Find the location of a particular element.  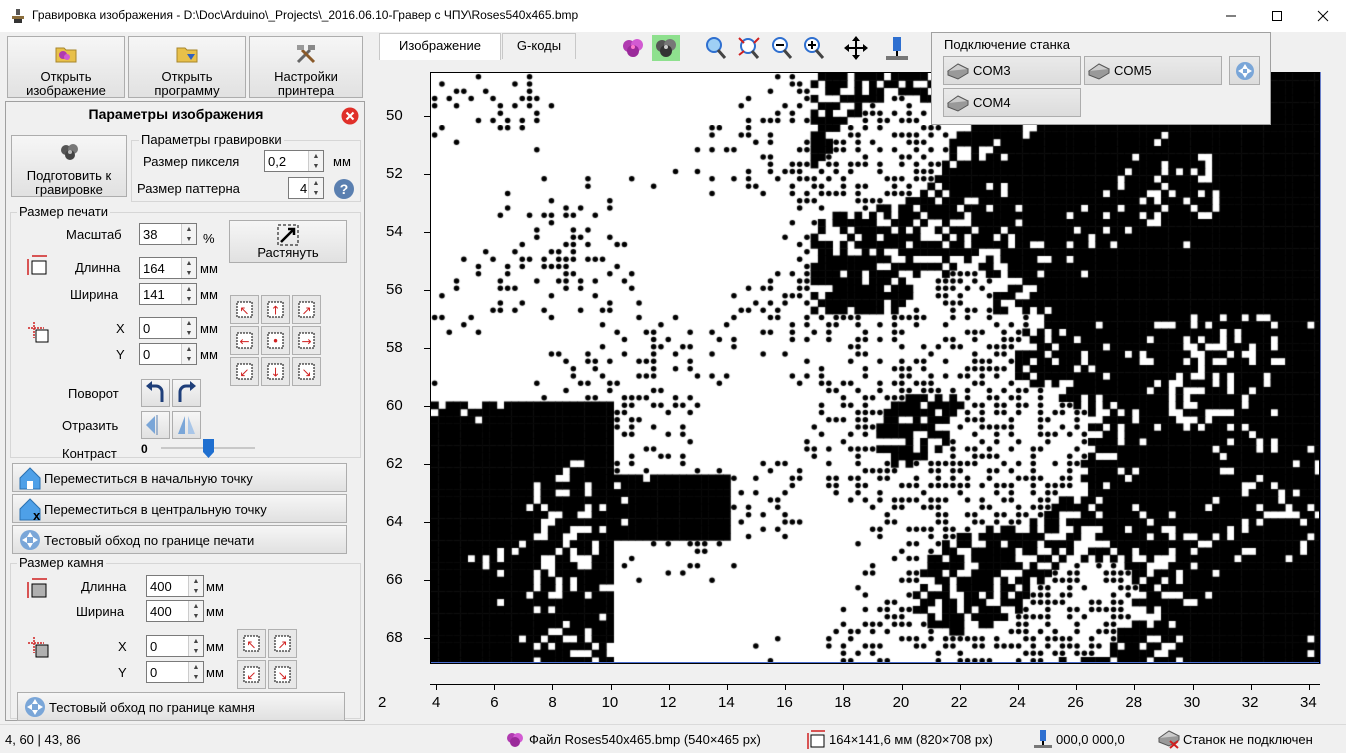

open-program-button: Открыть программу is located at coordinates (187, 67).